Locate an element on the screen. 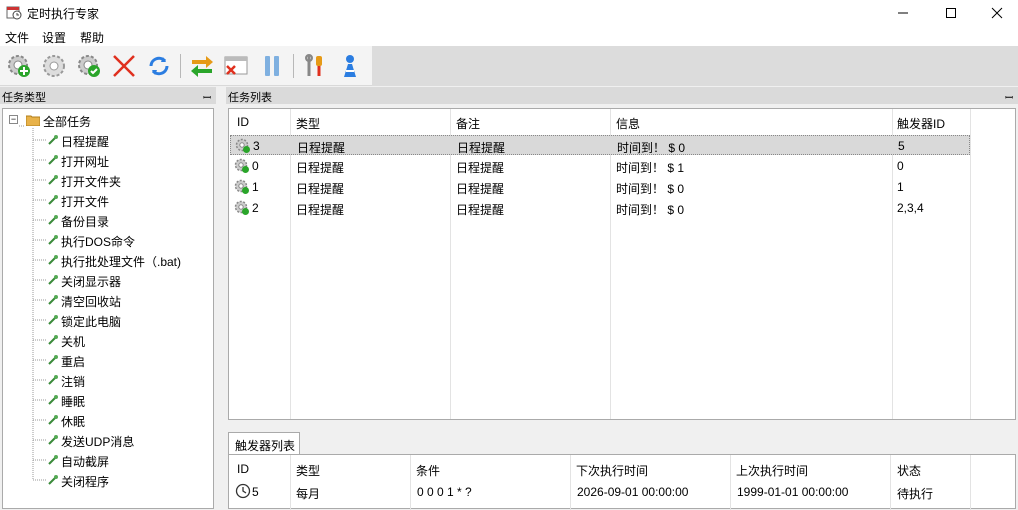 This screenshot has height=510, width=1018. trigger-cell-condition: 0 0 0 1 * ? is located at coordinates (444, 492).